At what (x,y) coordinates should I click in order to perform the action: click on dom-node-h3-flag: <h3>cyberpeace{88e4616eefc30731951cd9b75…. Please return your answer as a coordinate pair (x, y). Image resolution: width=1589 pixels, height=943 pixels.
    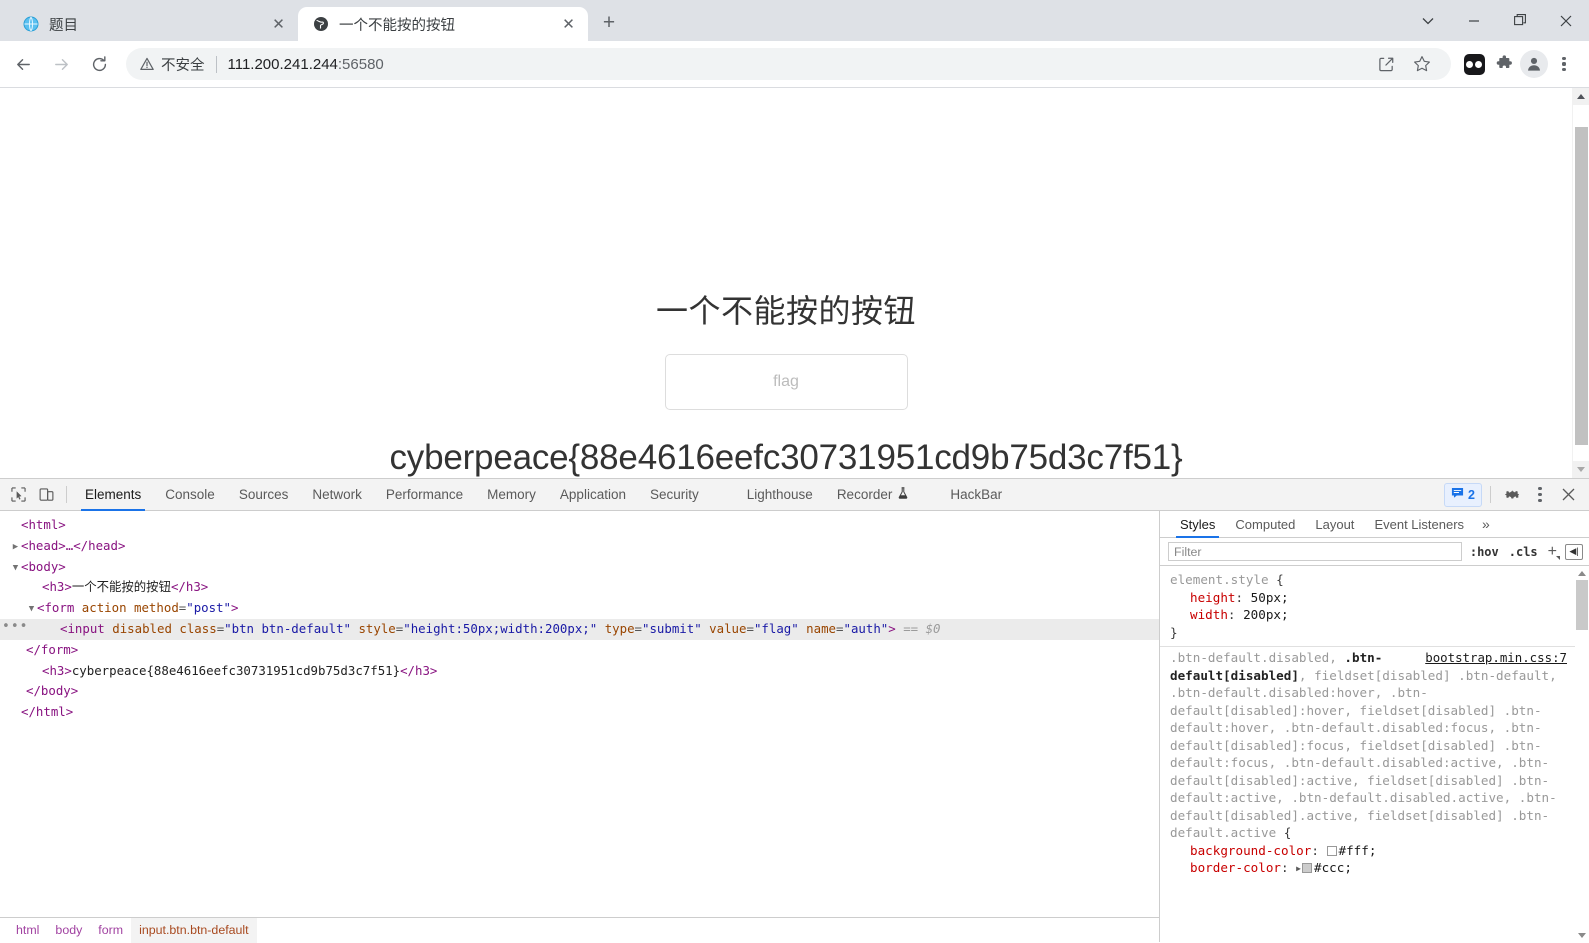
    Looking at the image, I should click on (579, 671).